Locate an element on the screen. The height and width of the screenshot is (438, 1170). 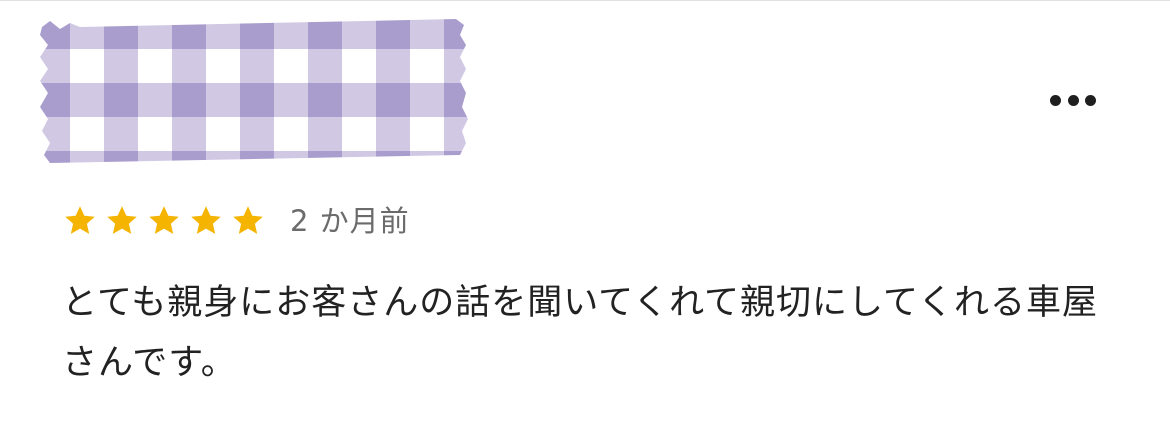
more-options-button is located at coordinates (1073, 100).